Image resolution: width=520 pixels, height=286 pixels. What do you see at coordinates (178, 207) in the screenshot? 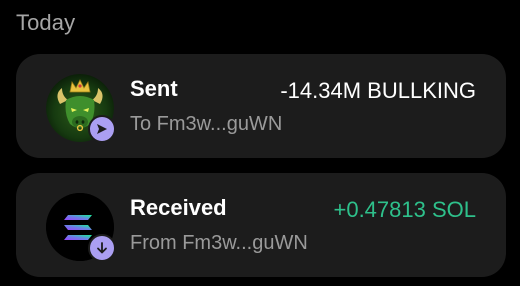
I see `transaction-type: Received` at bounding box center [178, 207].